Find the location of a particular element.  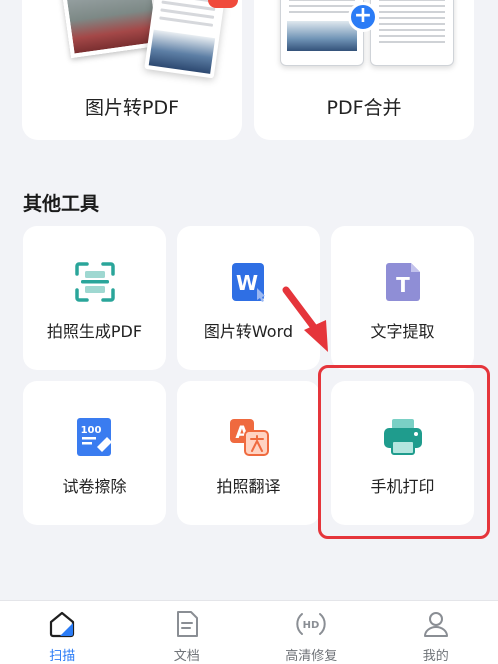

photo-translate-button: A 拍照翻译 is located at coordinates (248, 453).